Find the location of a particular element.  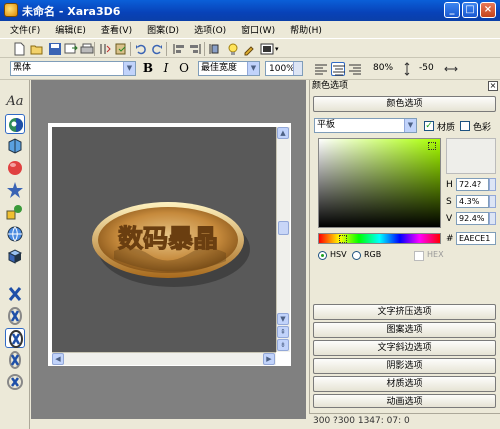

menu-design: 图案(D) is located at coordinates (163, 29).